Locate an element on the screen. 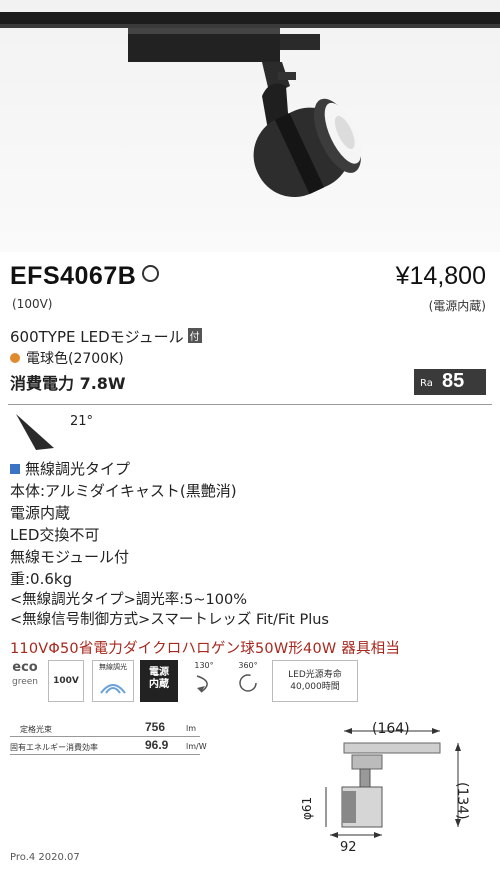 The width and height of the screenshot is (500, 872). price: ¥14,800 is located at coordinates (440, 276).